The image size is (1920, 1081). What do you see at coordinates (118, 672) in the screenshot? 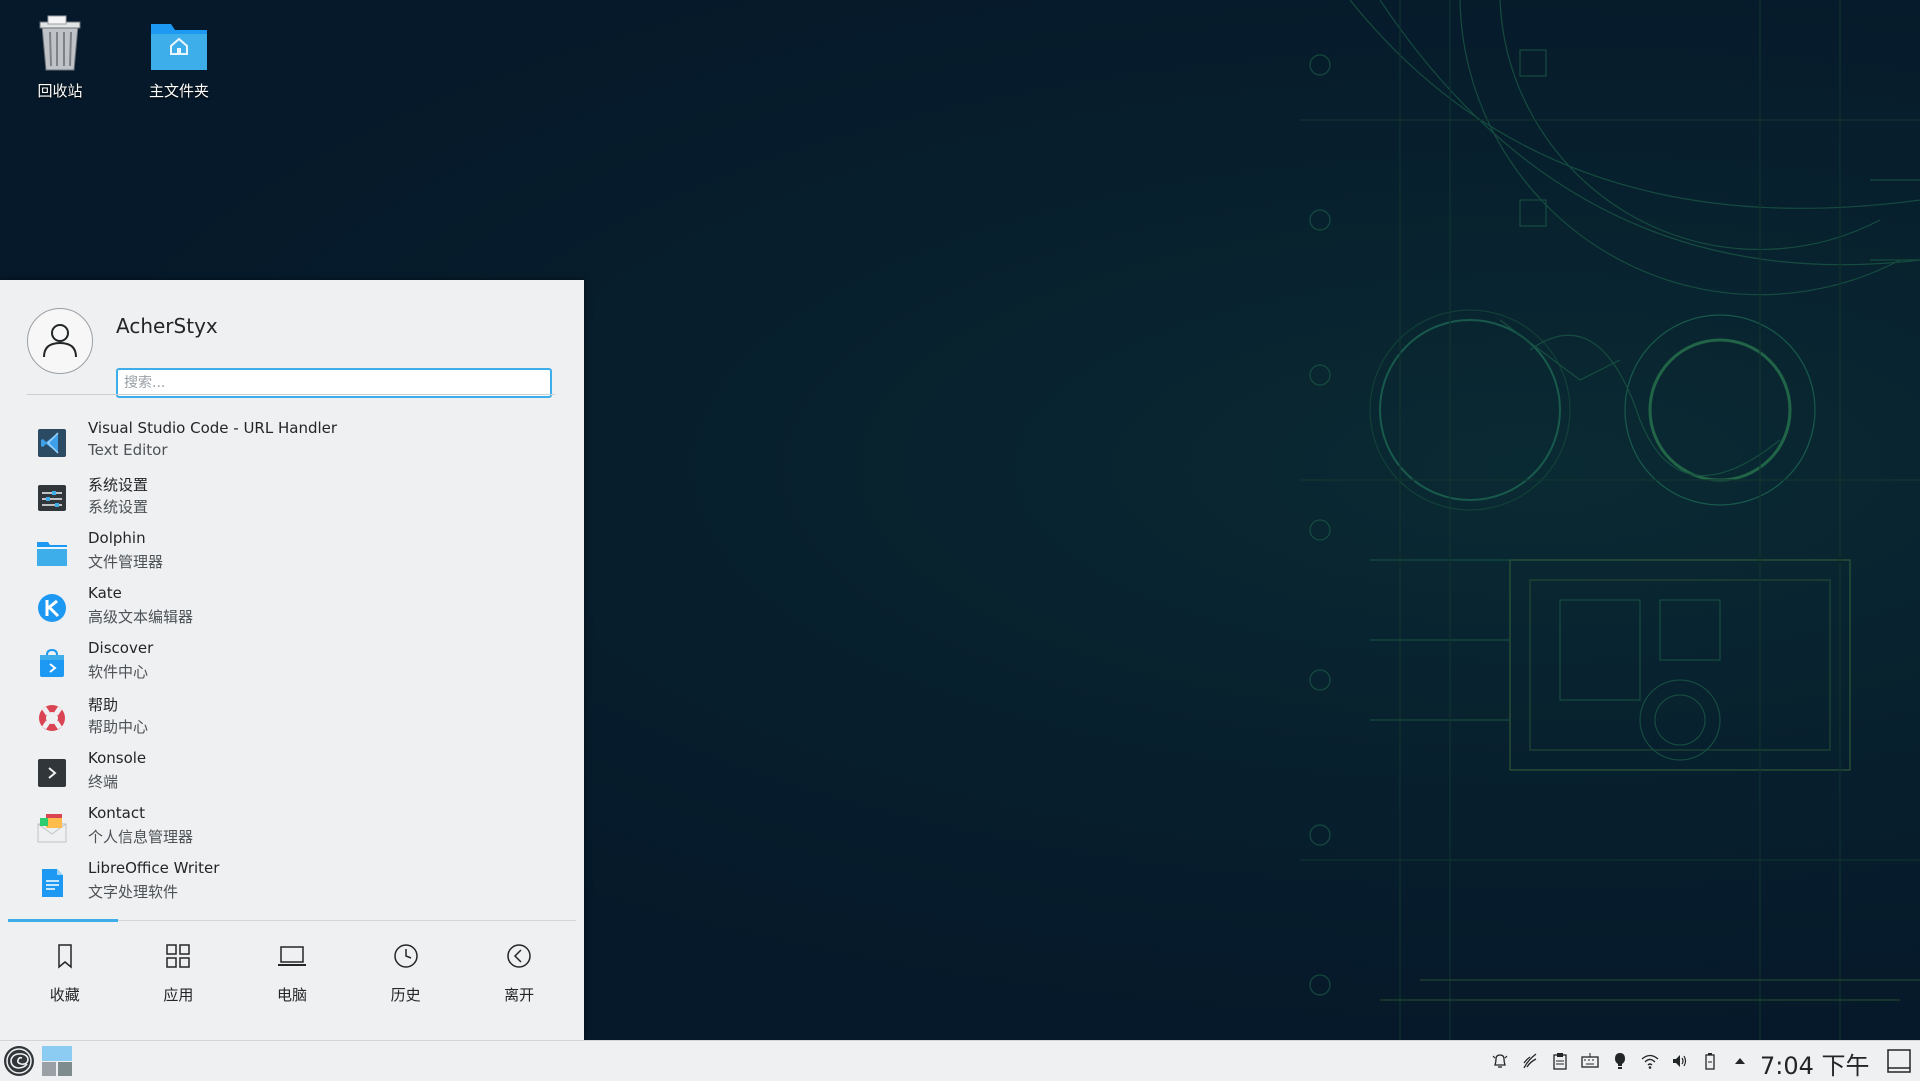
I see `app-description: 软件中心` at bounding box center [118, 672].